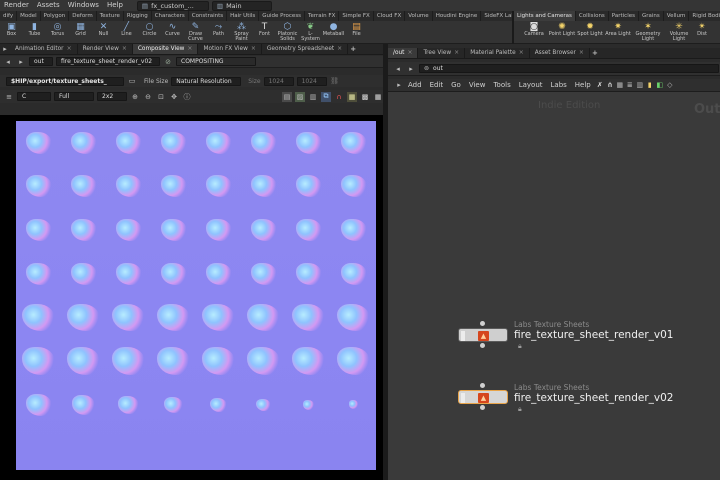  Describe the element at coordinates (241, 32) in the screenshot. I see `tool-spray-paint: ⁂ Spray Paint` at that location.